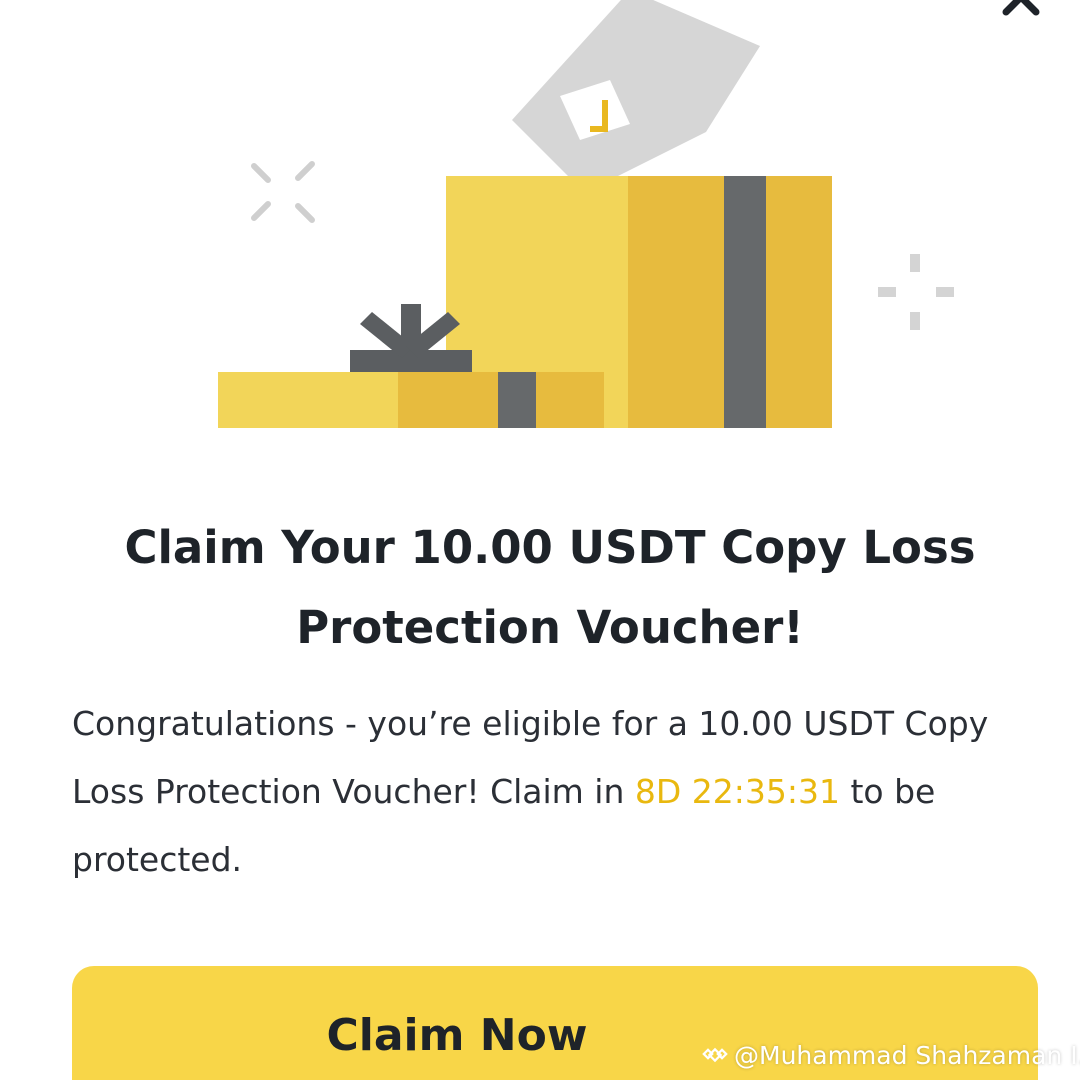 The height and width of the screenshot is (1080, 1080). I want to click on voucher-ticket-icon, so click(636, 88).